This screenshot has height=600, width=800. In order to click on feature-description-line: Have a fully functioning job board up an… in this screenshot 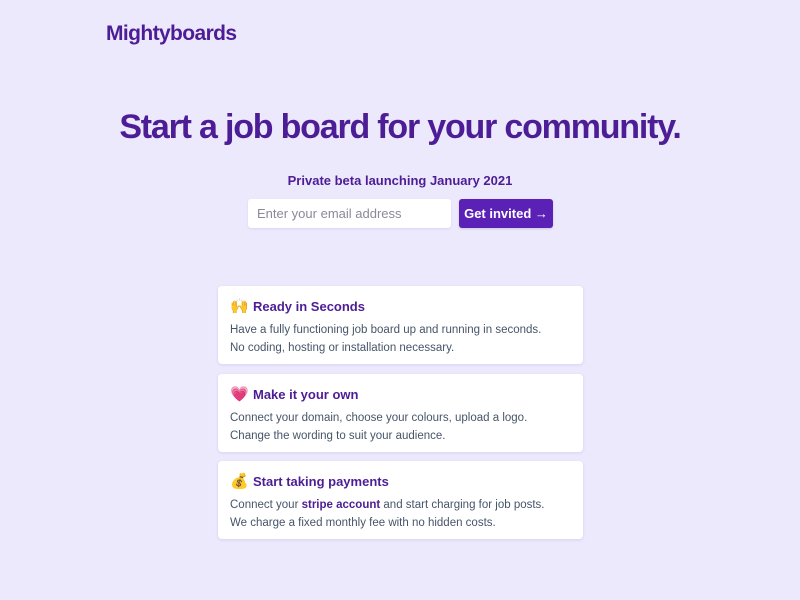, I will do `click(386, 330)`.